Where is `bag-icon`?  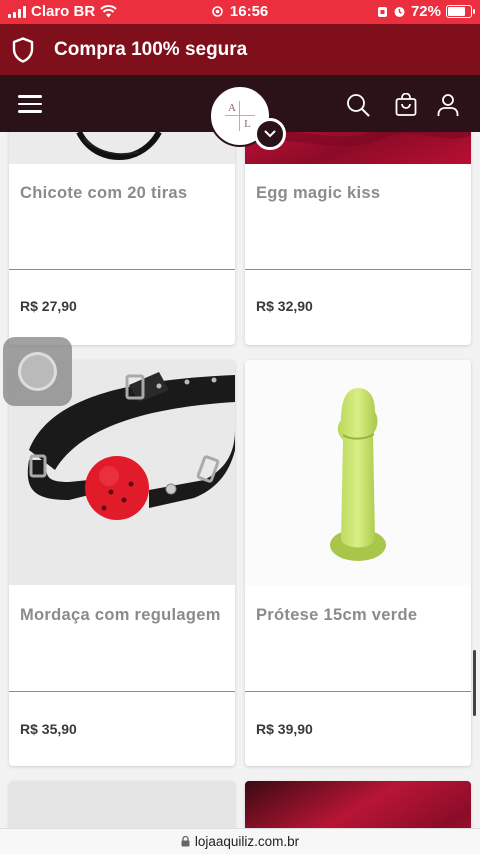
bag-icon is located at coordinates (406, 105).